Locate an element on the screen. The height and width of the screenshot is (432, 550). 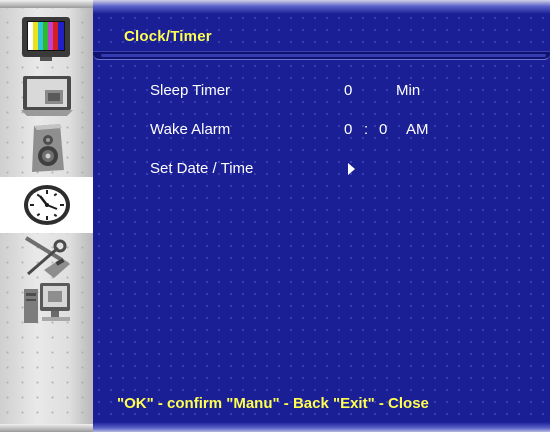
speaker-icon is located at coordinates (48, 148).